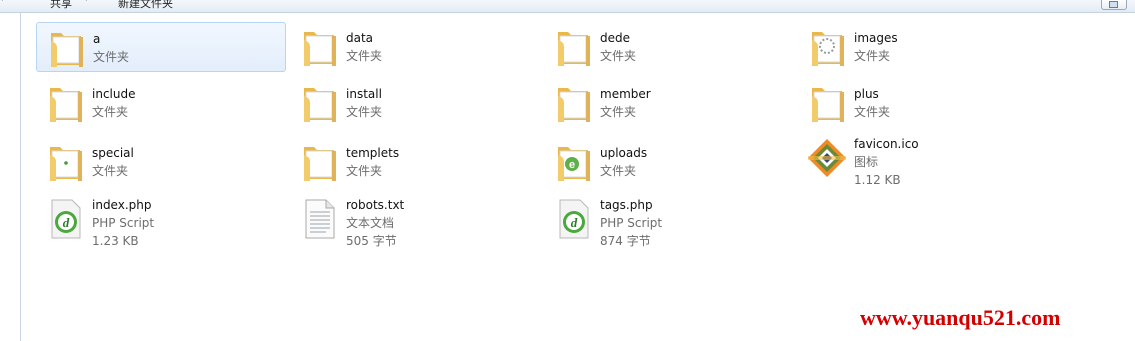 This screenshot has width=1135, height=341. I want to click on file-name: templets, so click(373, 153).